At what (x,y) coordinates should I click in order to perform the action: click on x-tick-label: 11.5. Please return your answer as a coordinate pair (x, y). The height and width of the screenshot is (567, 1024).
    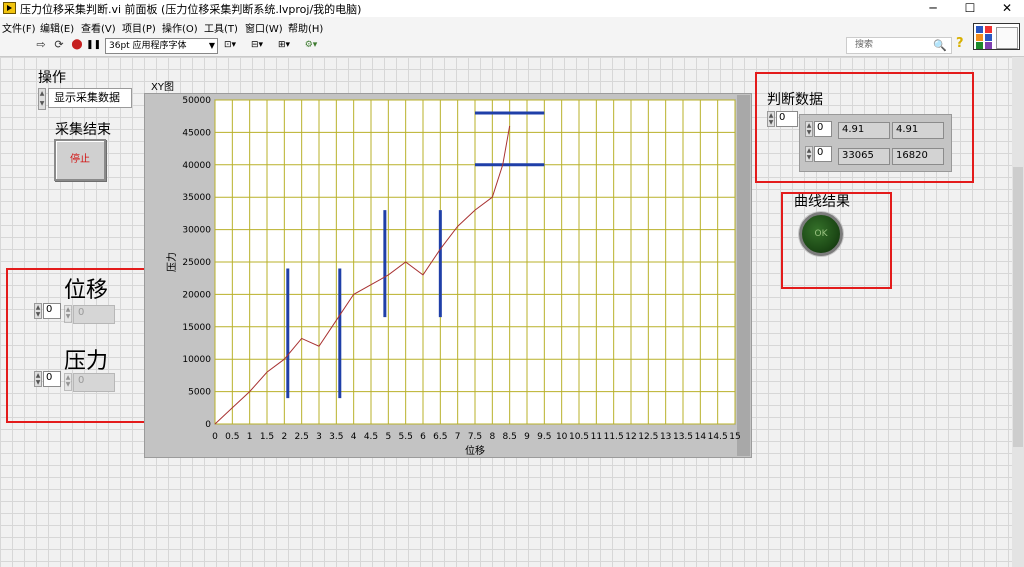
    Looking at the image, I should click on (614, 437).